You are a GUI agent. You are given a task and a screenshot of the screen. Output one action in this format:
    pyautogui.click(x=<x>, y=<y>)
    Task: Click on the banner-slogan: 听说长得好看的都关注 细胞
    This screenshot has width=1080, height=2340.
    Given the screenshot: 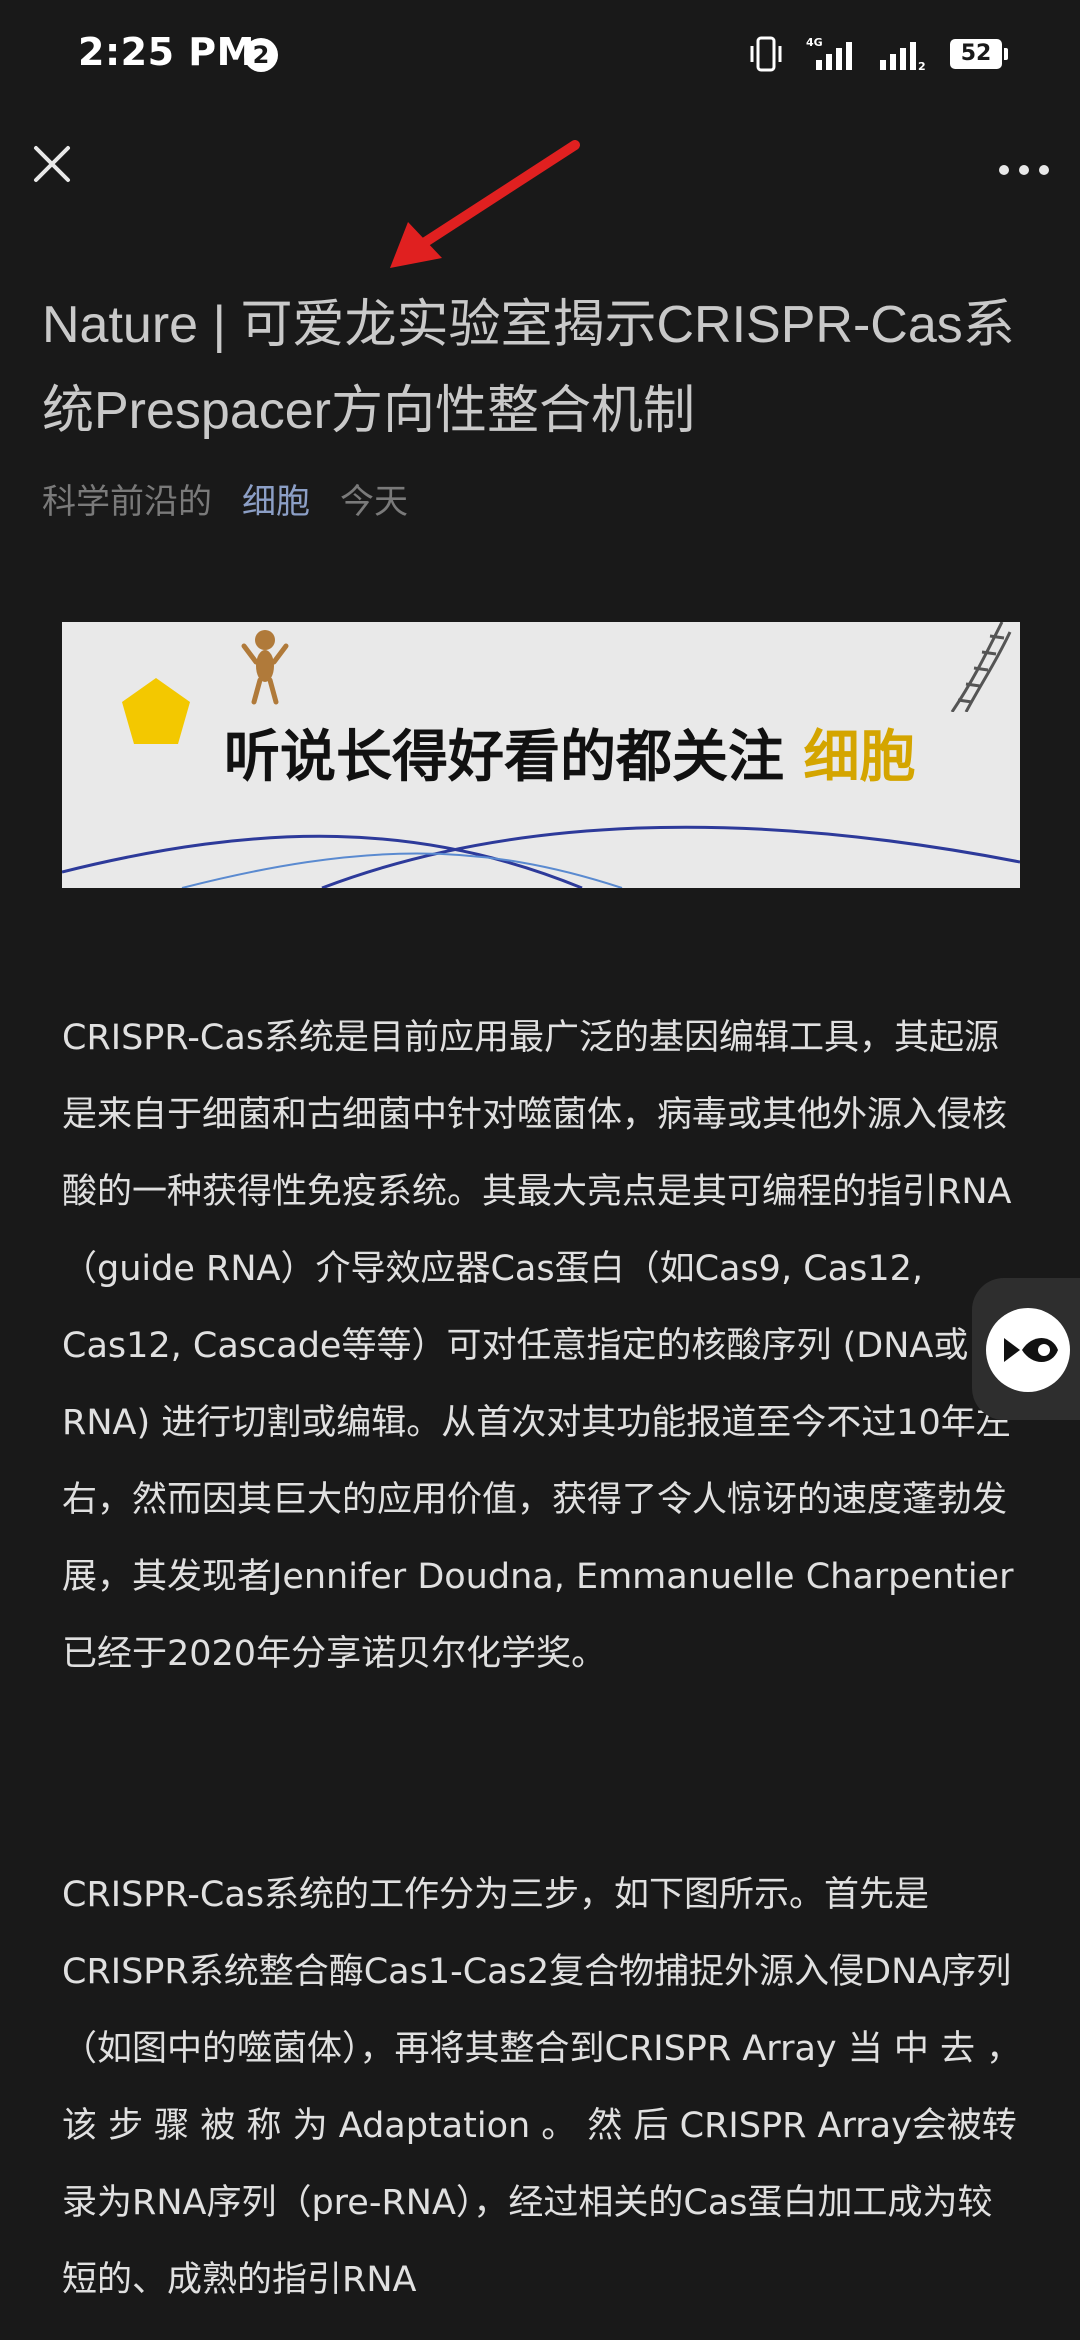 What is the action you would take?
    pyautogui.click(x=570, y=752)
    